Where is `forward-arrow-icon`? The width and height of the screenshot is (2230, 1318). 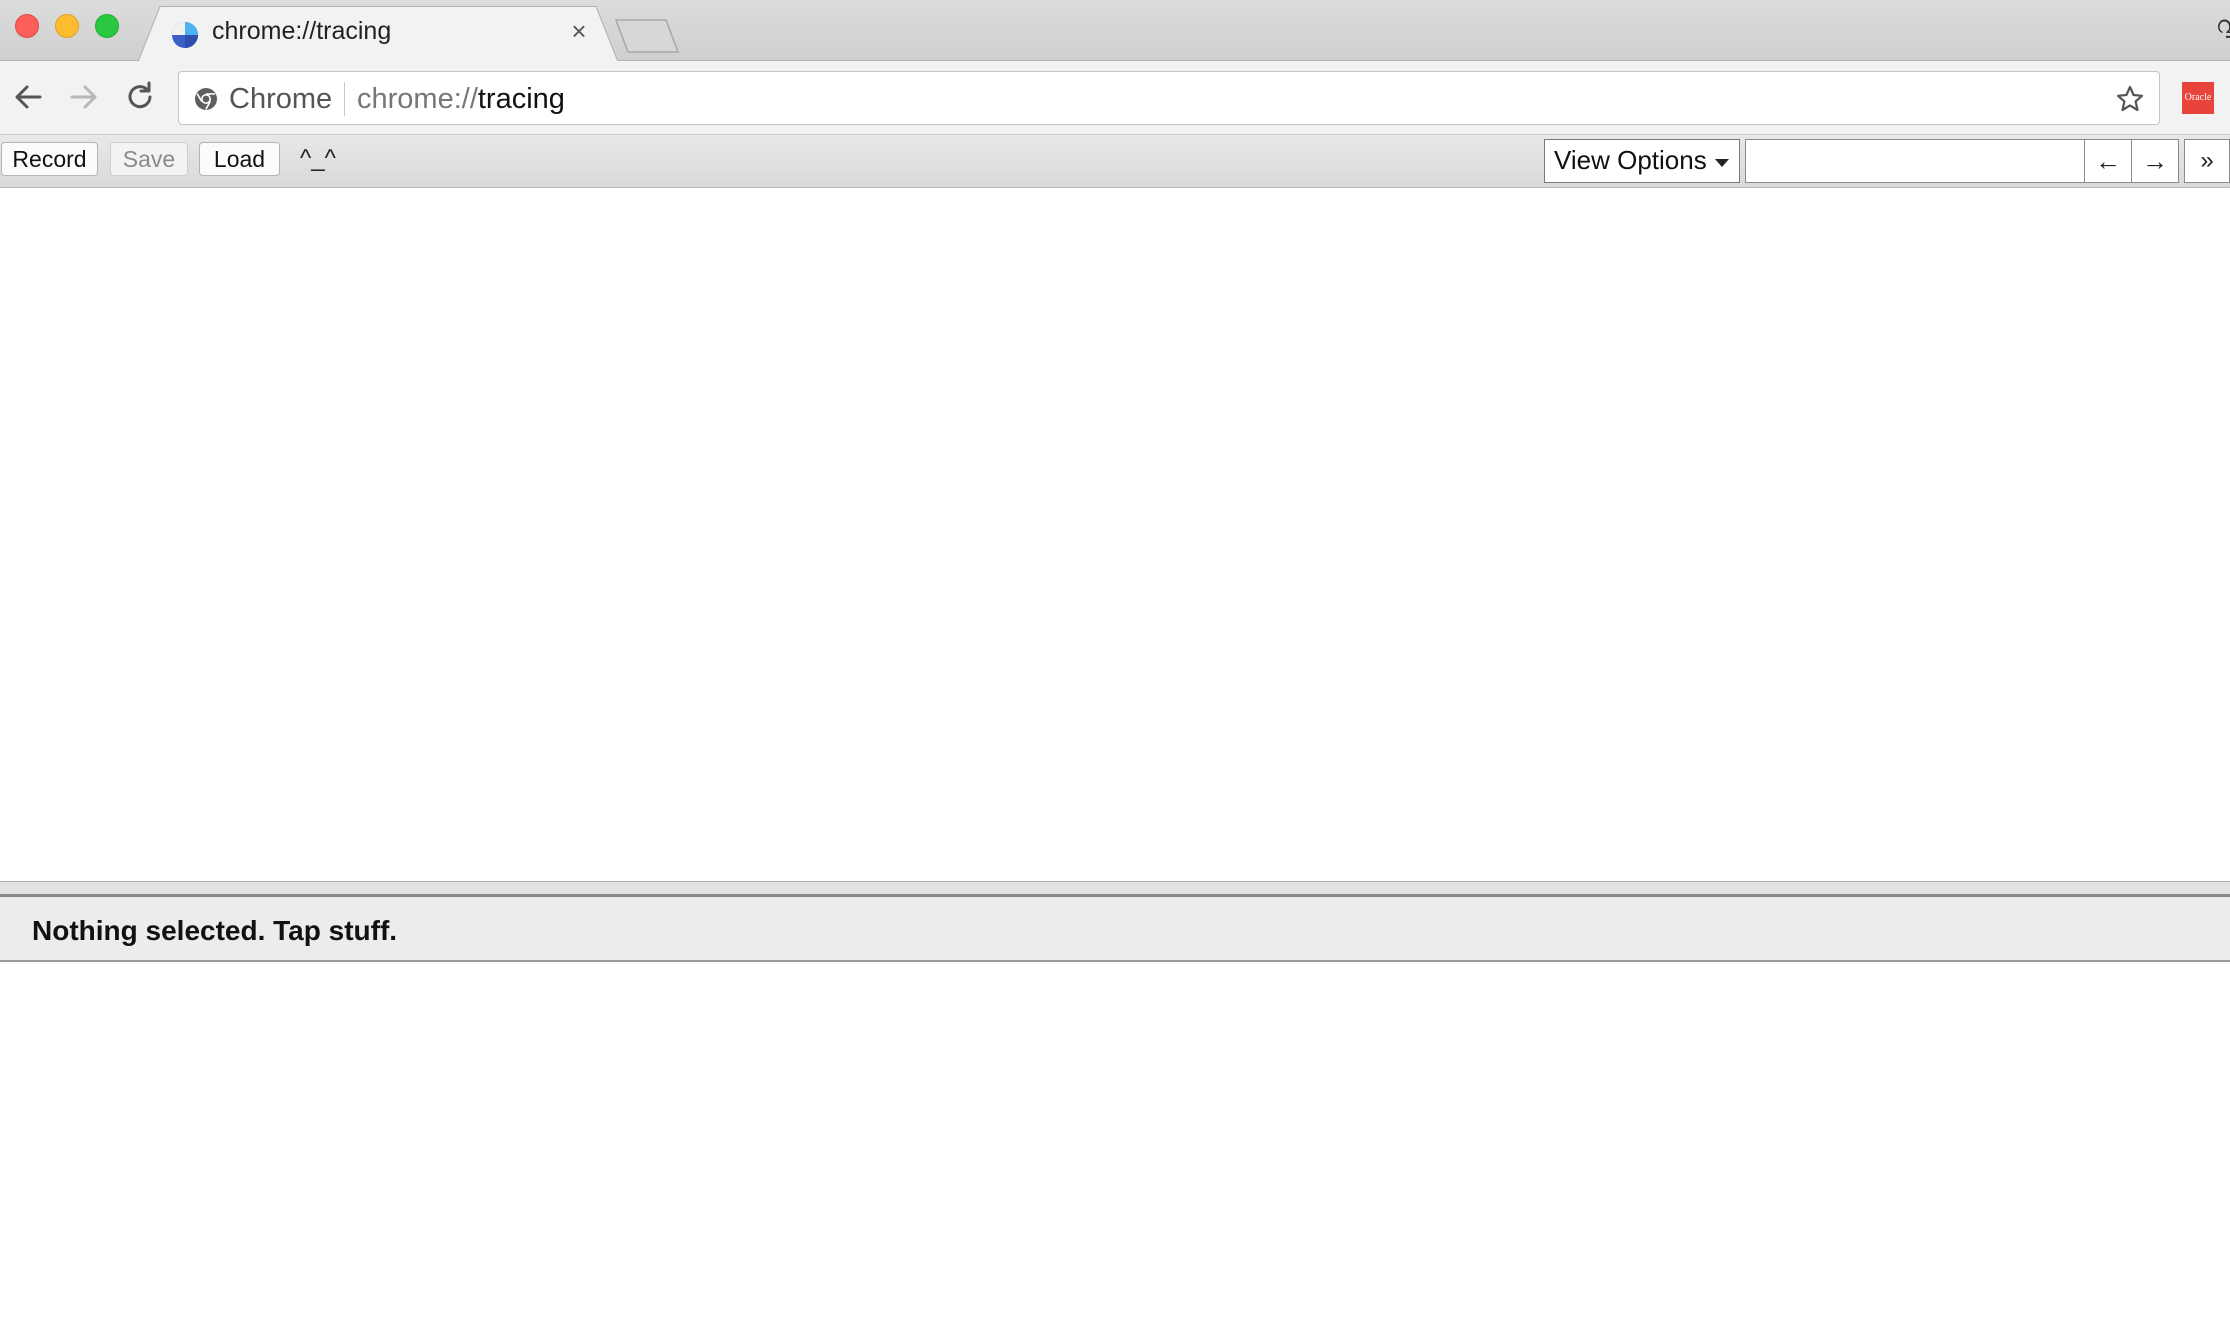 forward-arrow-icon is located at coordinates (84, 97).